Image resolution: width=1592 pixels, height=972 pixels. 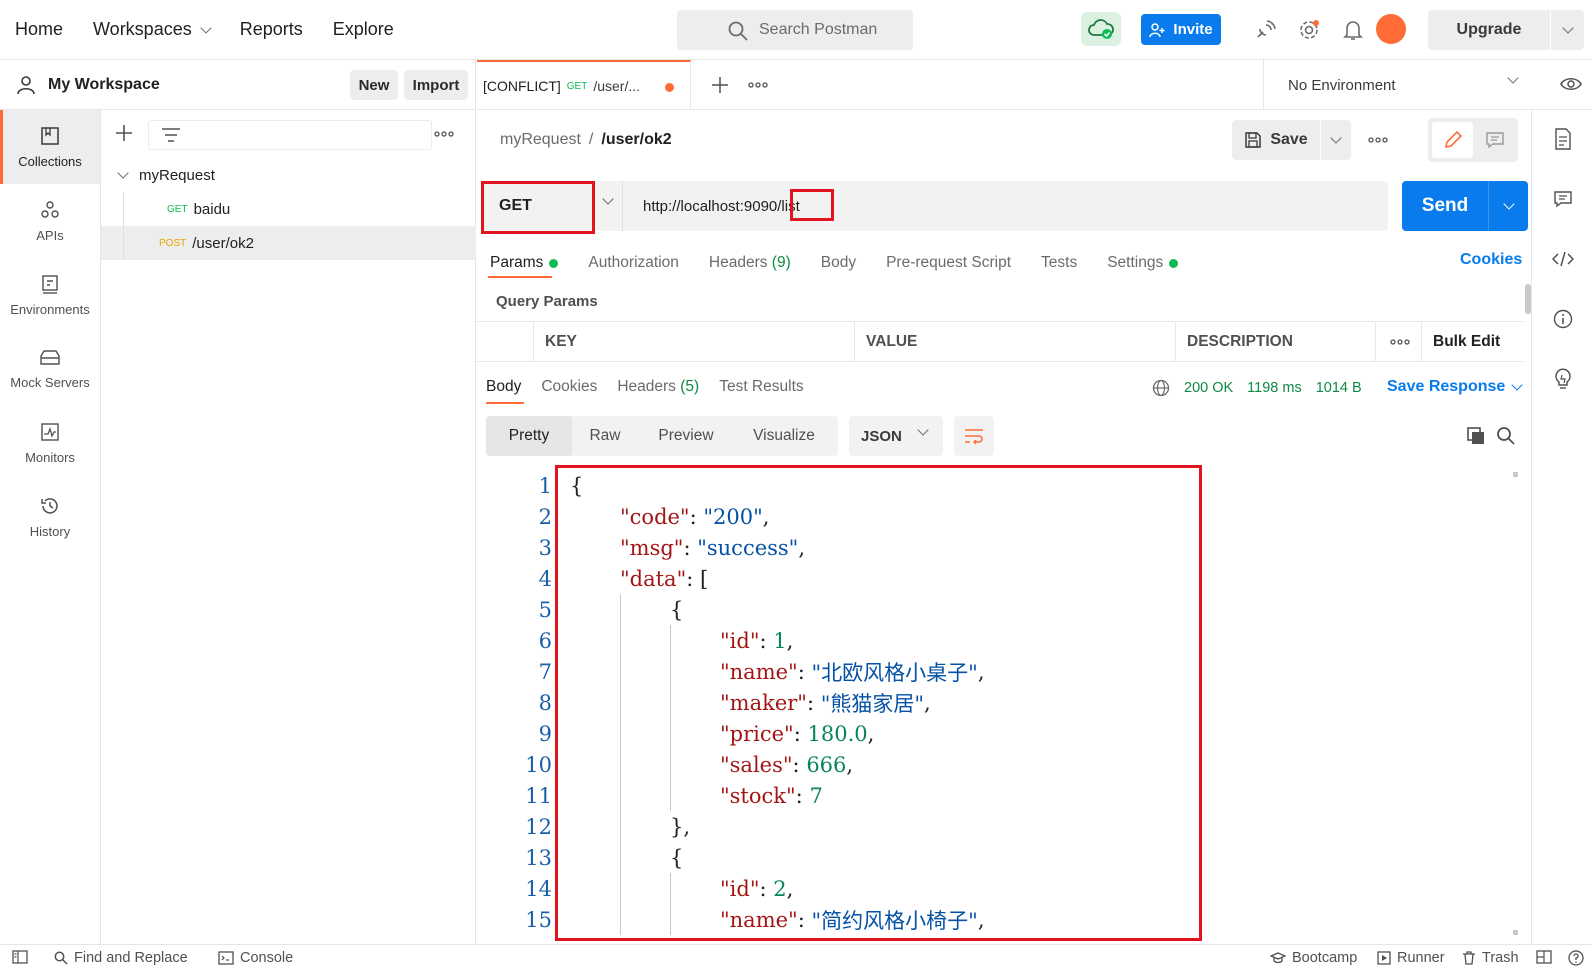 What do you see at coordinates (1455, 387) in the screenshot?
I see `save-response-button: Save Response` at bounding box center [1455, 387].